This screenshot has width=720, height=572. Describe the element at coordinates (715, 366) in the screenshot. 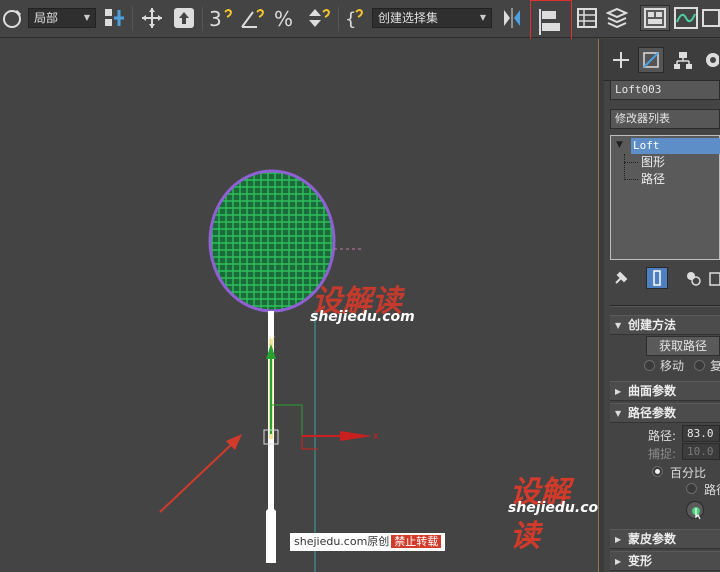

I see `copy-label: 复` at that location.